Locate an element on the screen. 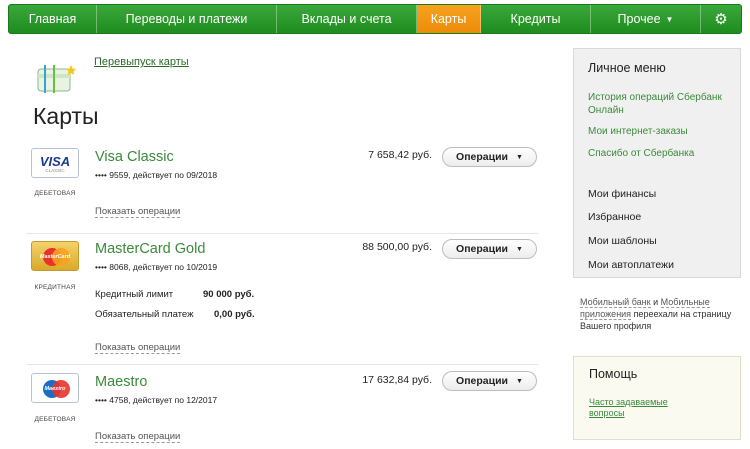 Image resolution: width=750 pixels, height=449 pixels. help-box: Помощь Часто задаваемые вопросы is located at coordinates (657, 398).